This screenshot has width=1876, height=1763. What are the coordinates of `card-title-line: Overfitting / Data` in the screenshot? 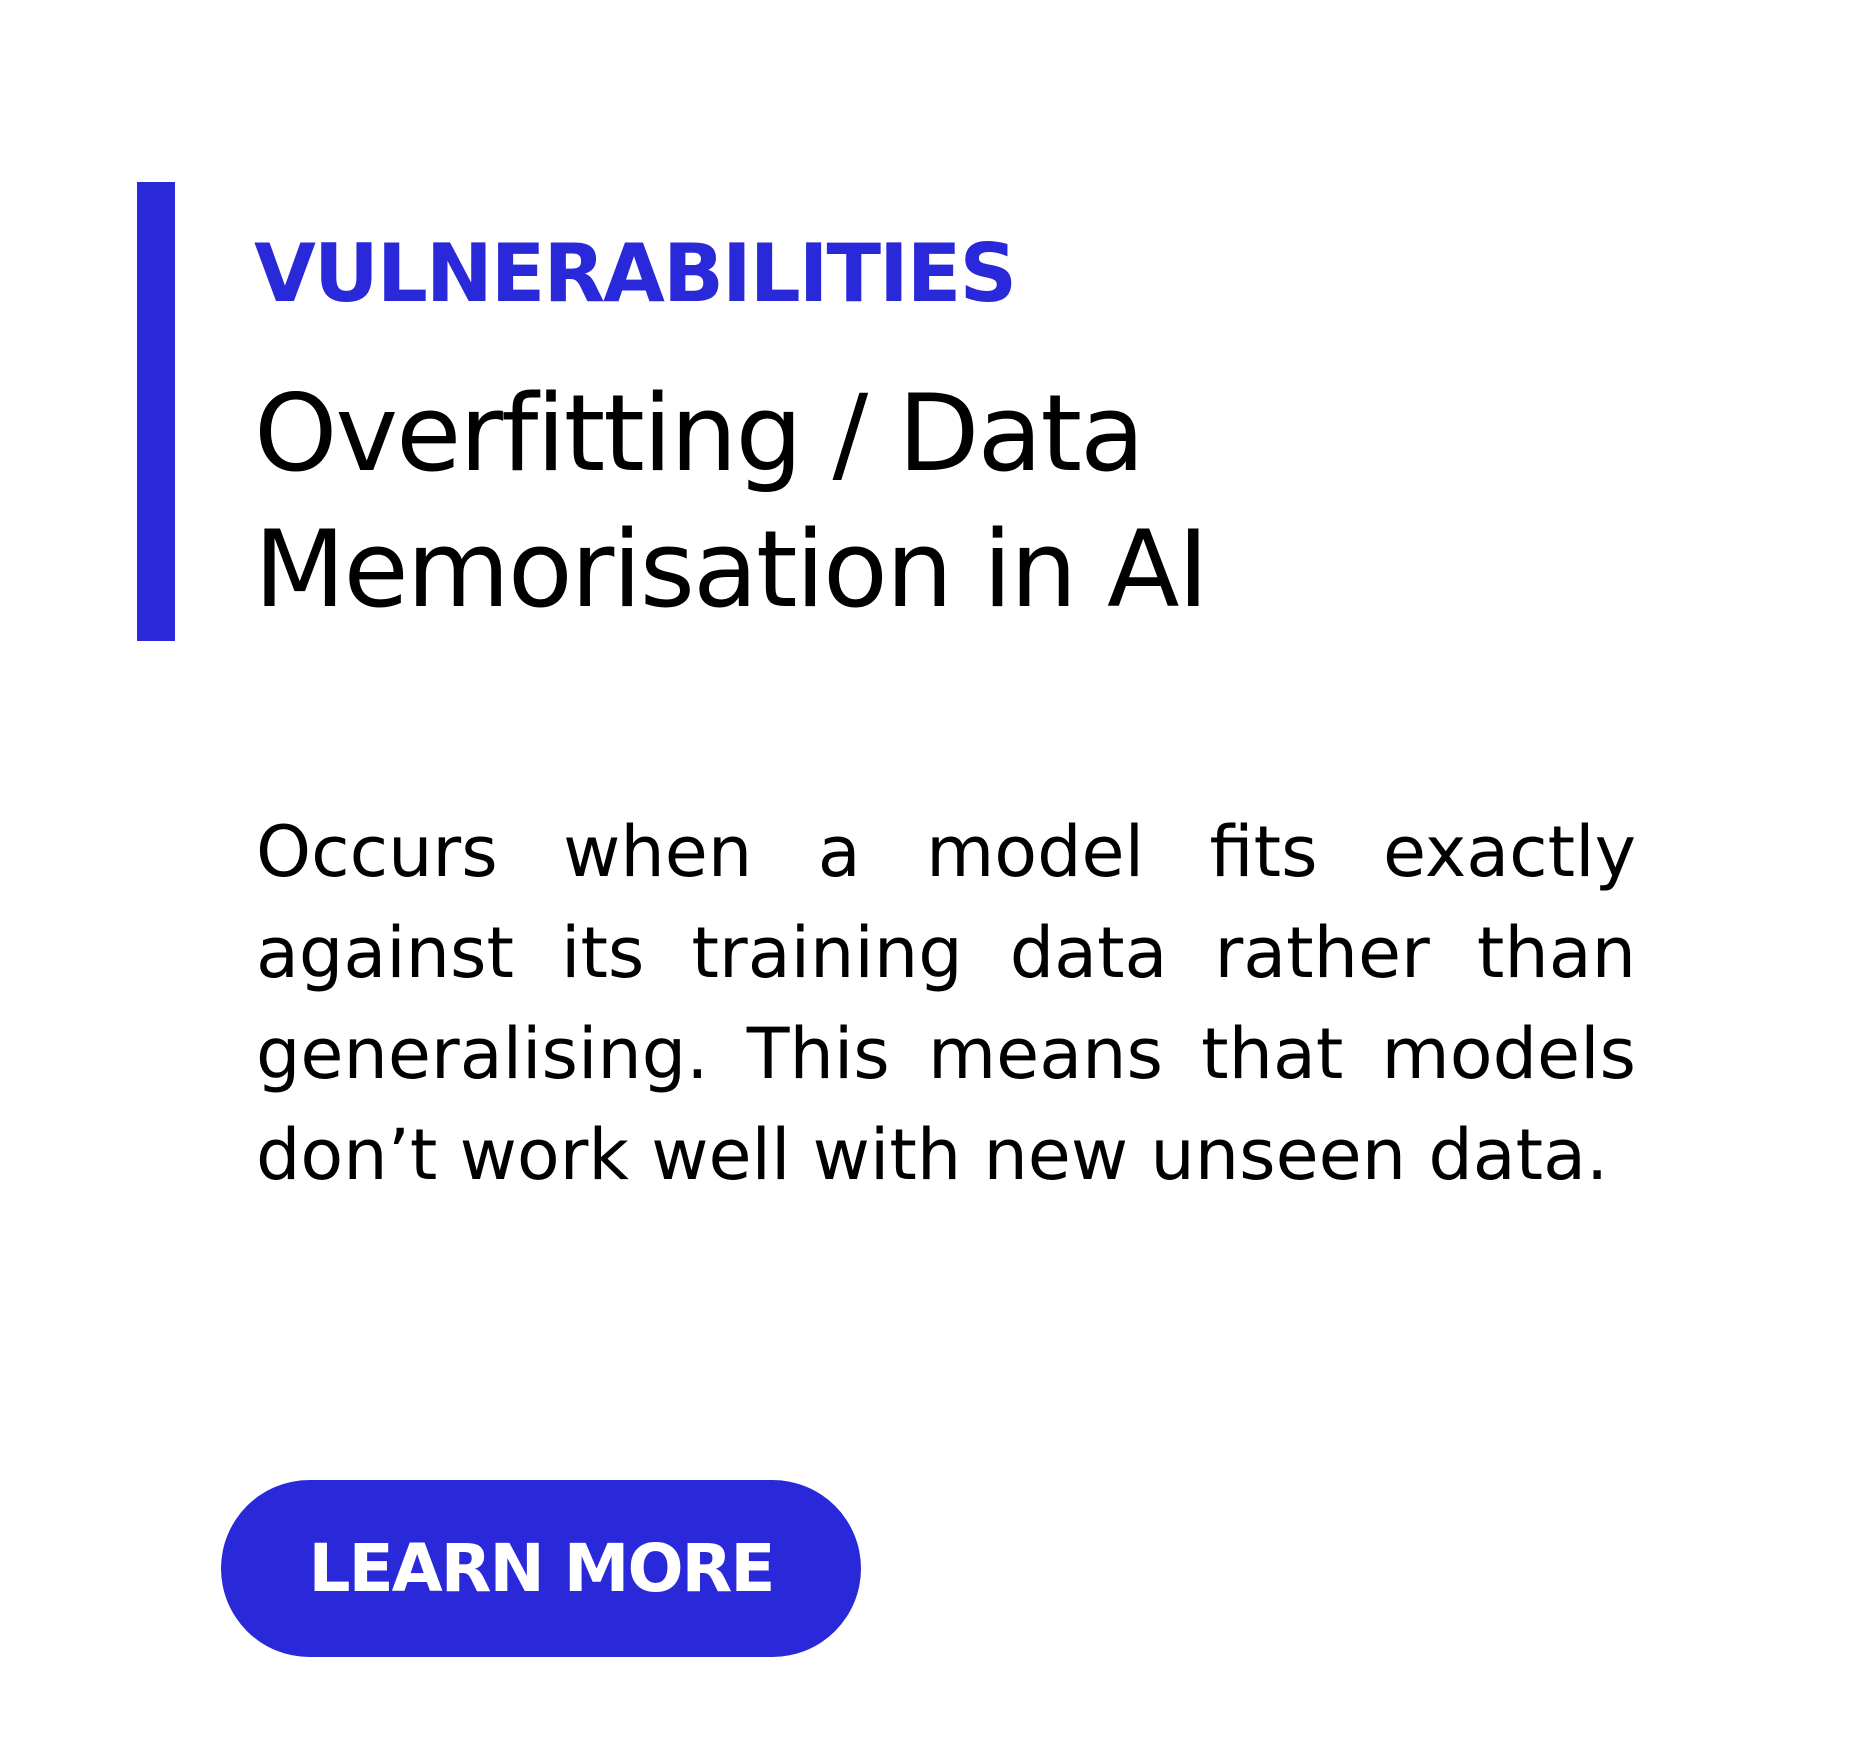 It's located at (699, 433).